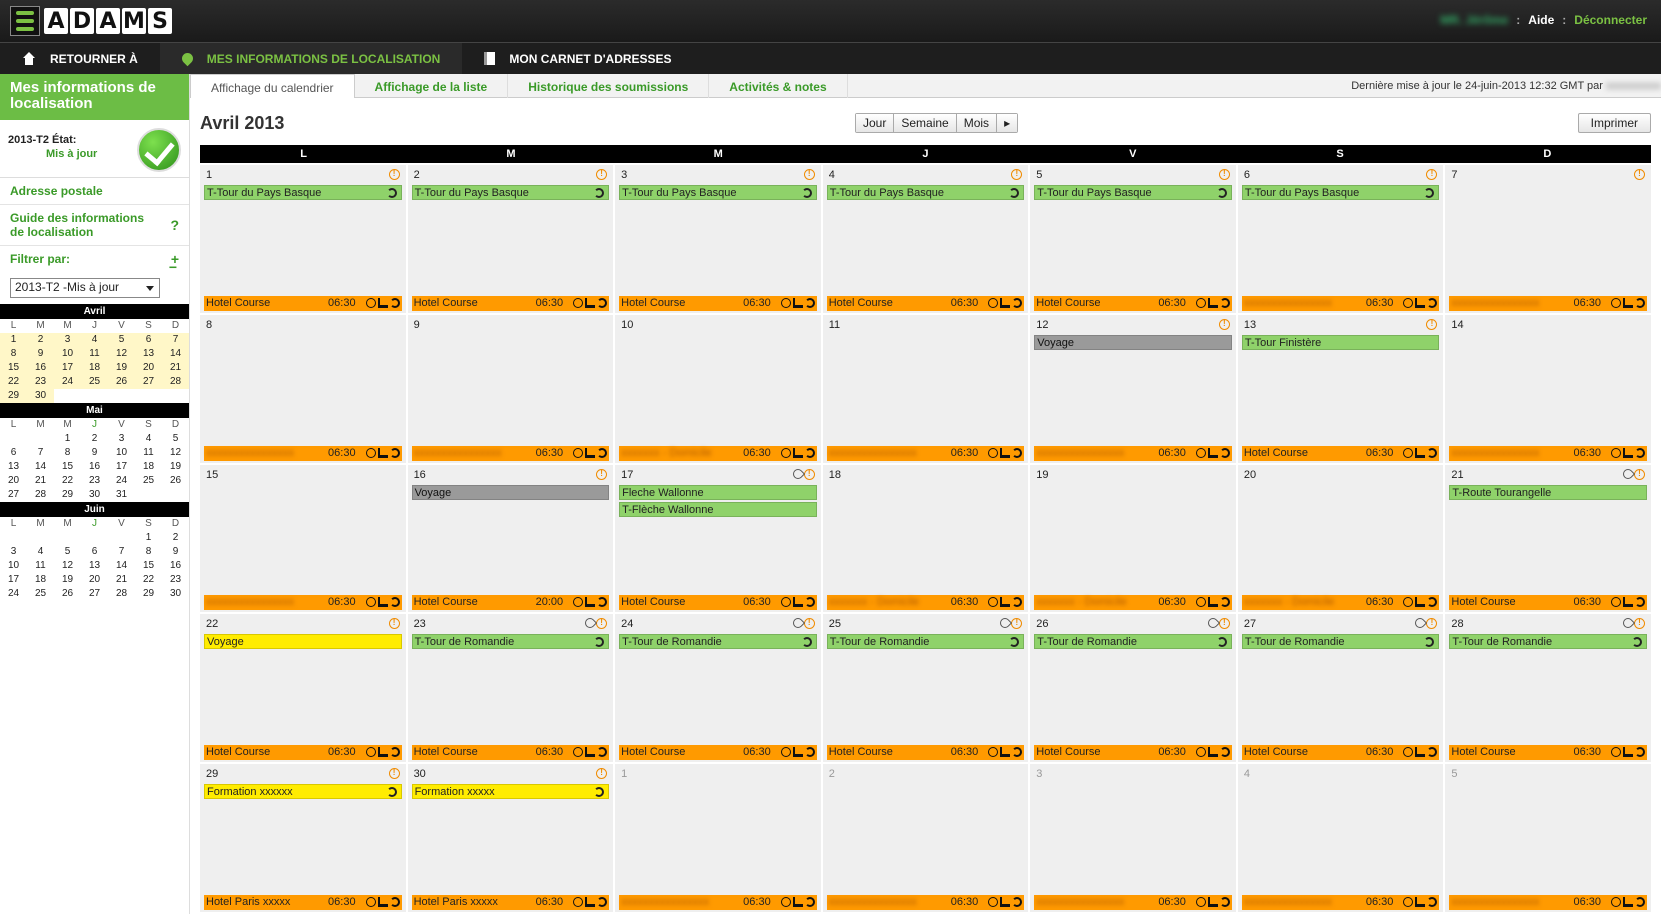  What do you see at coordinates (1548, 838) in the screenshot?
I see `day-cell: 5 xxxxxxxxxxxxxxxx 06:30` at bounding box center [1548, 838].